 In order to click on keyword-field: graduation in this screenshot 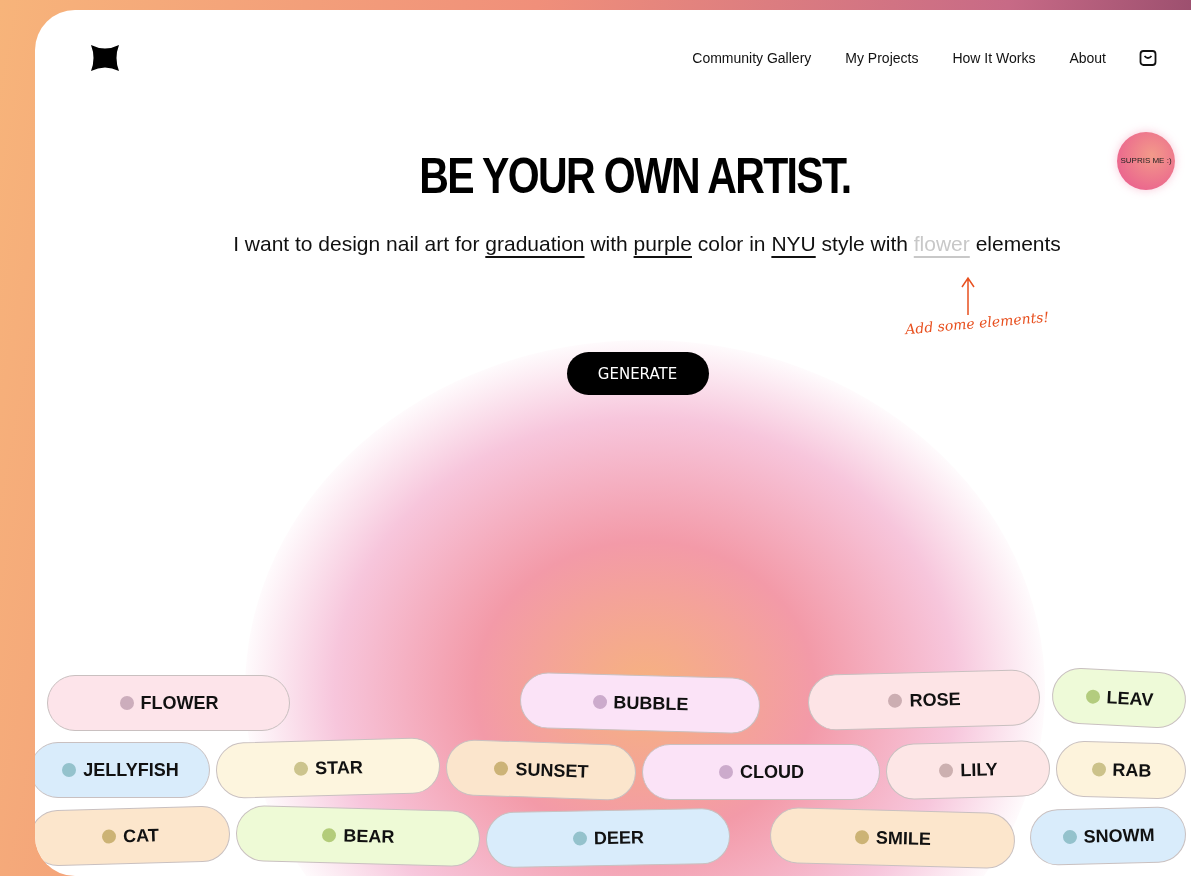, I will do `click(535, 243)`.